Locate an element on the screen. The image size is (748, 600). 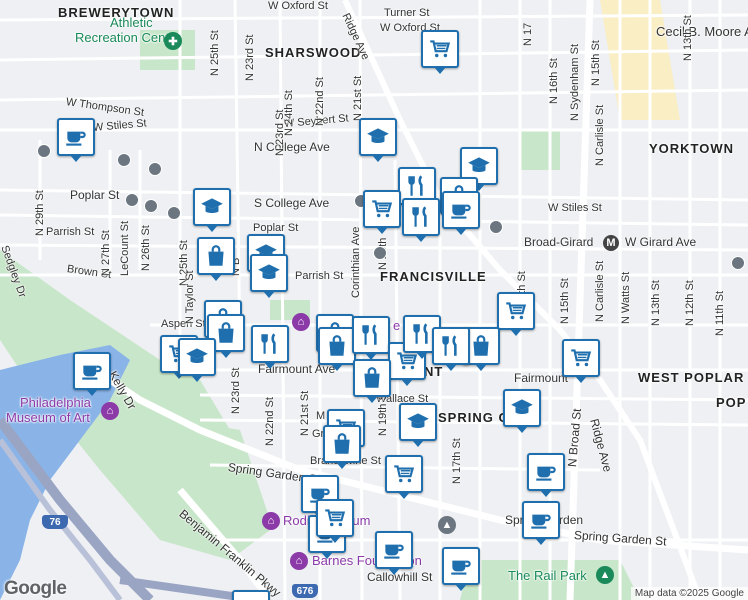
tree-pin-icon: ▲ is located at coordinates (605, 575).